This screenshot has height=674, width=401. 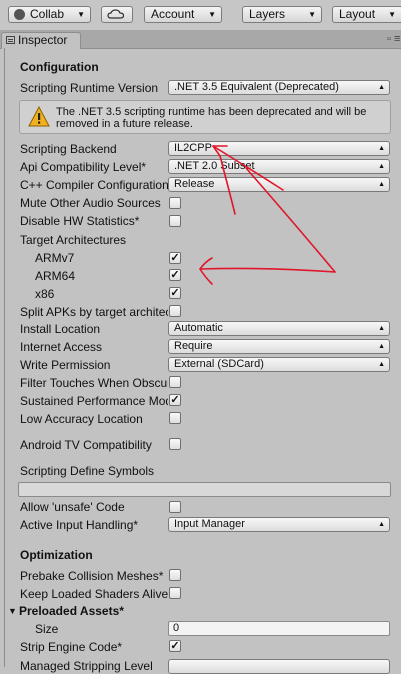 What do you see at coordinates (290, 220) in the screenshot?
I see `annotation-diagonal-line` at bounding box center [290, 220].